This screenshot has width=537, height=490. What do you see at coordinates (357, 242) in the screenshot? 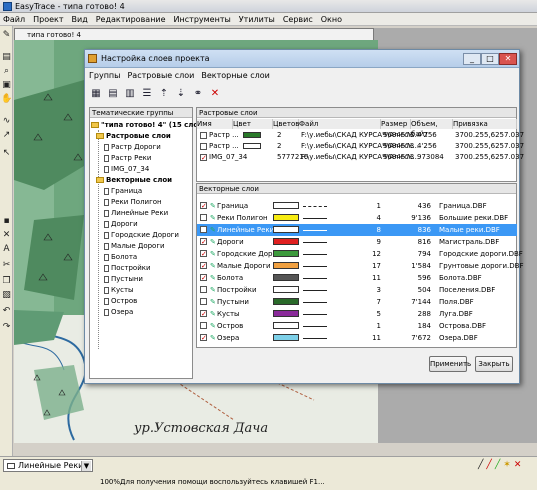
I see `table-row: ✓ ✎ Дороги 9 816 Магистраль.DBF` at bounding box center [357, 242].